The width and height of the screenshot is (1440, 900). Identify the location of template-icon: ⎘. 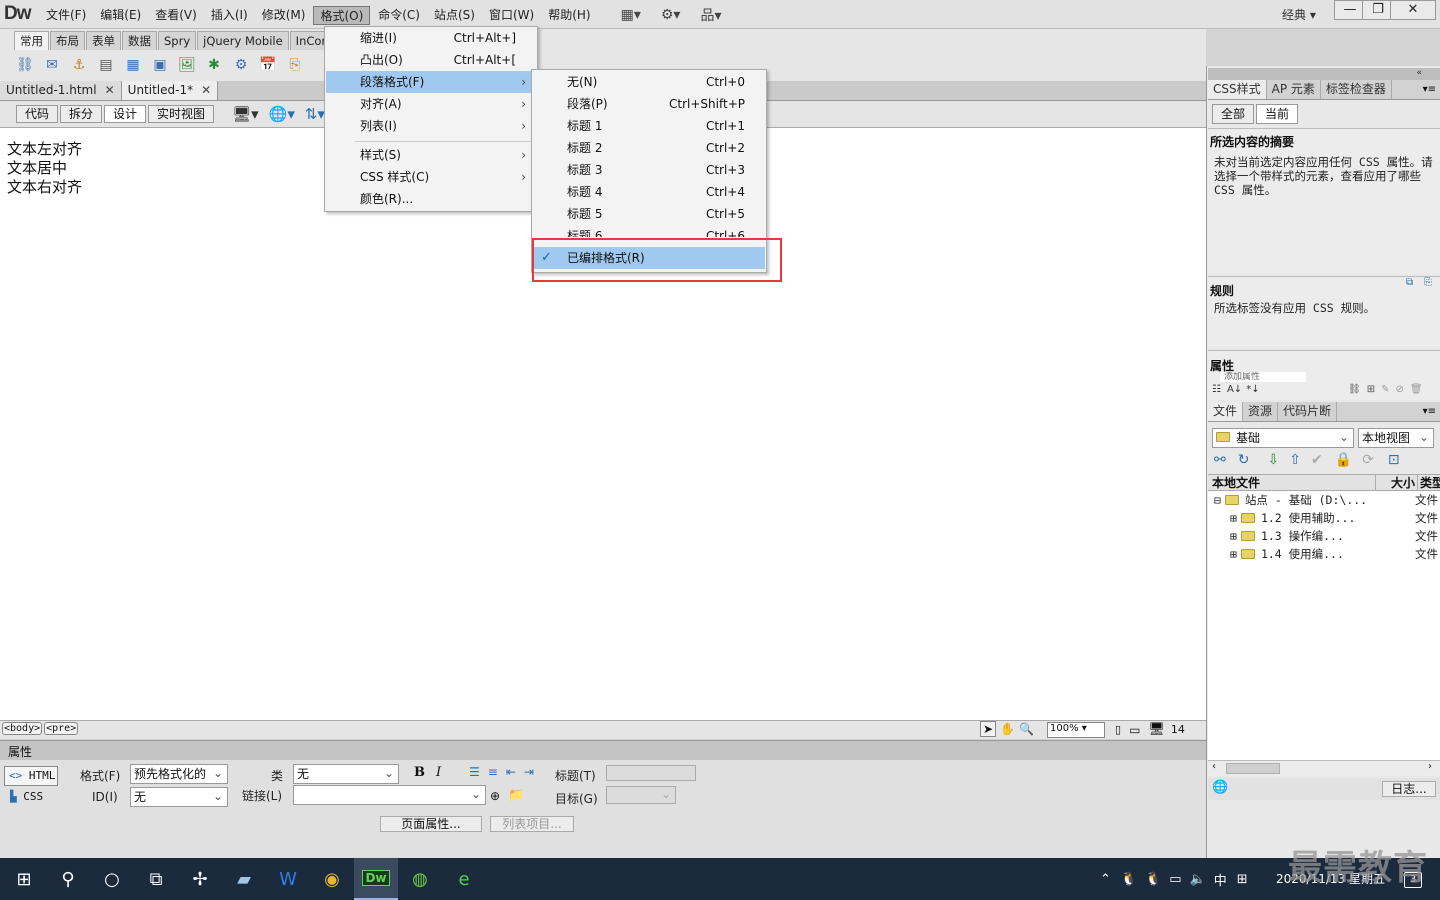
(295, 65).